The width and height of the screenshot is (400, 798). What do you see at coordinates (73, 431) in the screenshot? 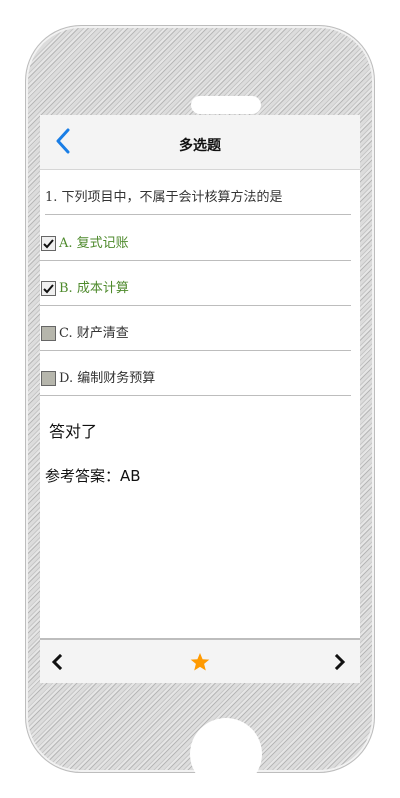
I see `result-text: 答对了` at bounding box center [73, 431].